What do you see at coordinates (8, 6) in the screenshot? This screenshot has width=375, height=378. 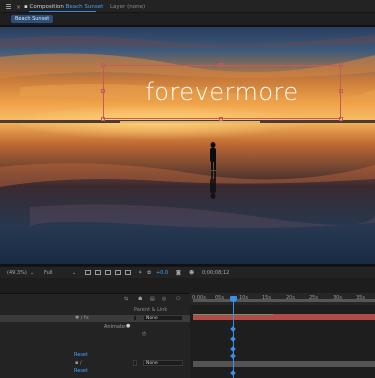 I see `panel-menu-icon` at bounding box center [8, 6].